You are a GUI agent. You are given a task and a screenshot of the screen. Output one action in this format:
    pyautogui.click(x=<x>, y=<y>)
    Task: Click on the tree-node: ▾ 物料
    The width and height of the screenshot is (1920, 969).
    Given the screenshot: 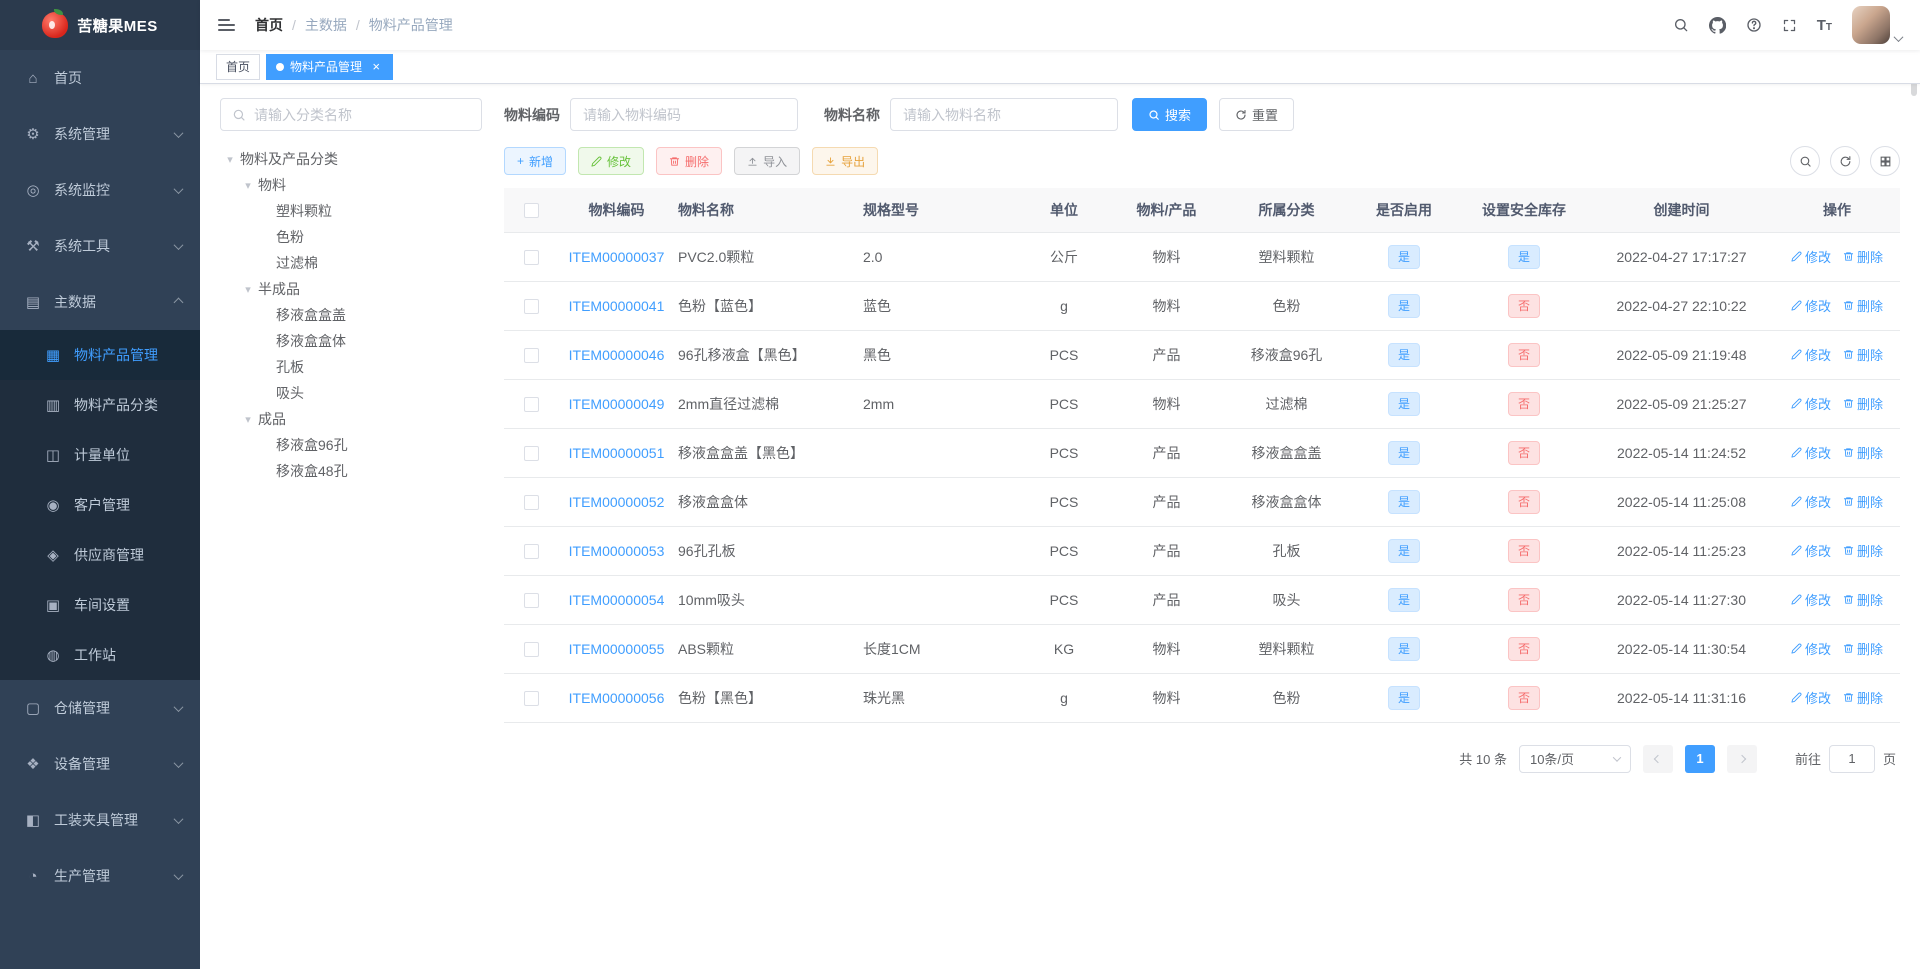 What is the action you would take?
    pyautogui.click(x=351, y=185)
    